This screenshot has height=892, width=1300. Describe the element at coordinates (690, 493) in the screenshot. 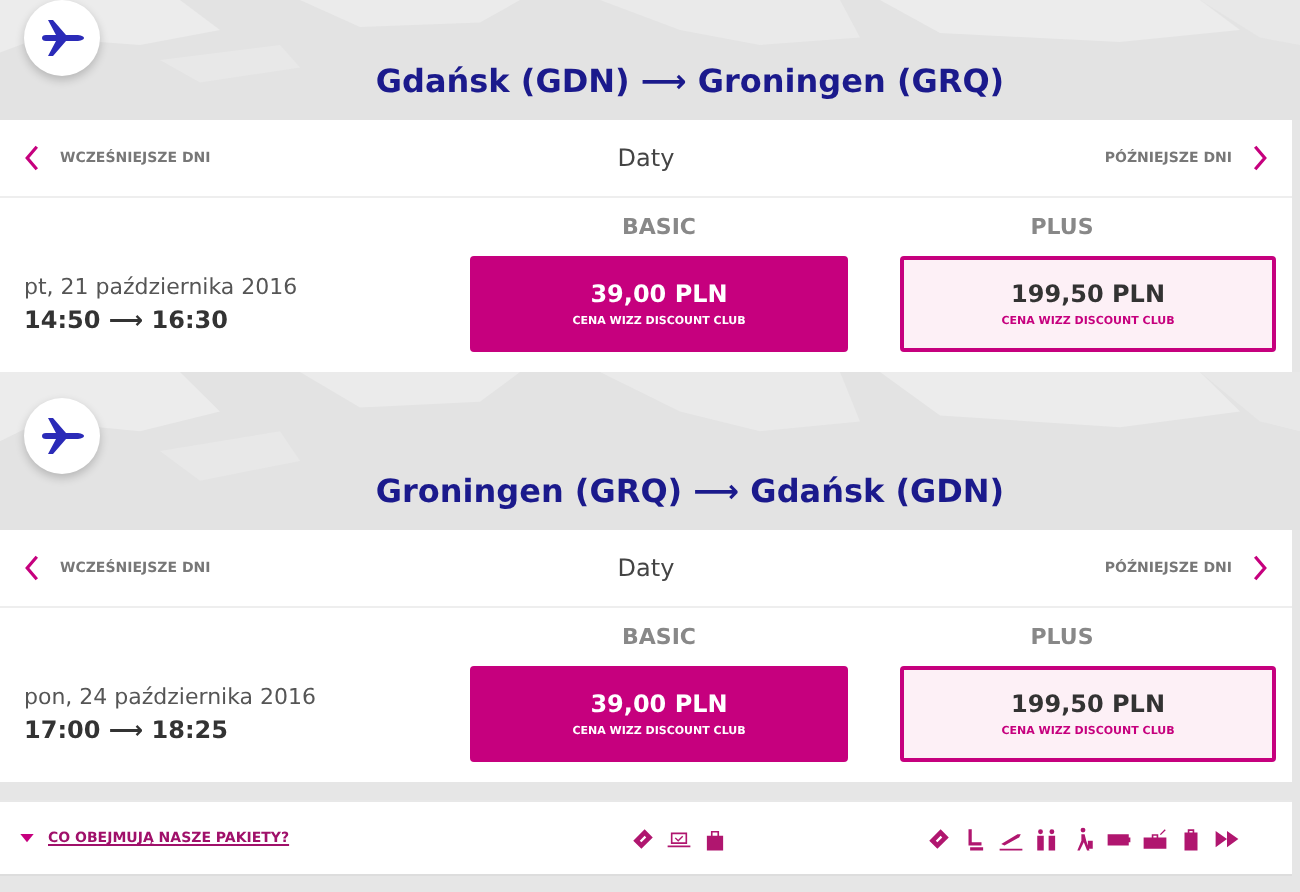

I see `route-title: Groningen (GRQ) ⟶ Gdańsk (GDN)` at that location.